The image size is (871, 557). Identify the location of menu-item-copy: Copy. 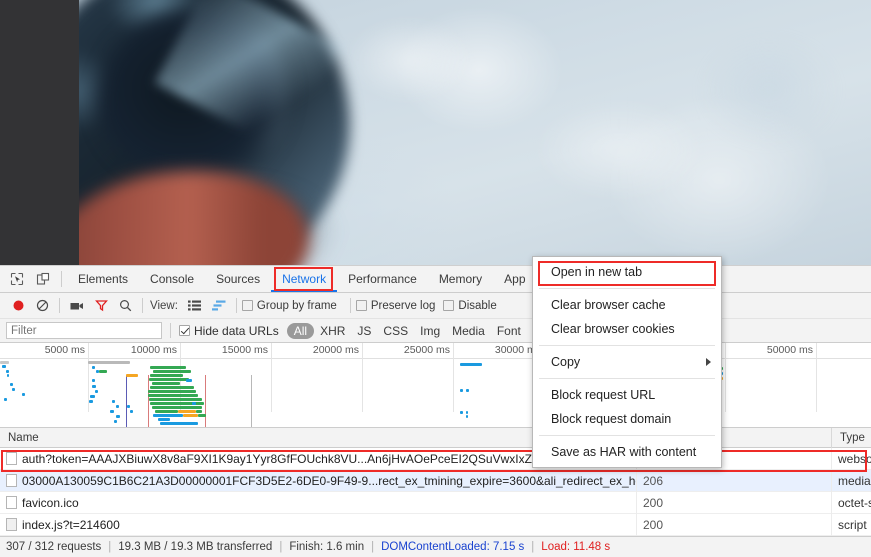
(627, 362).